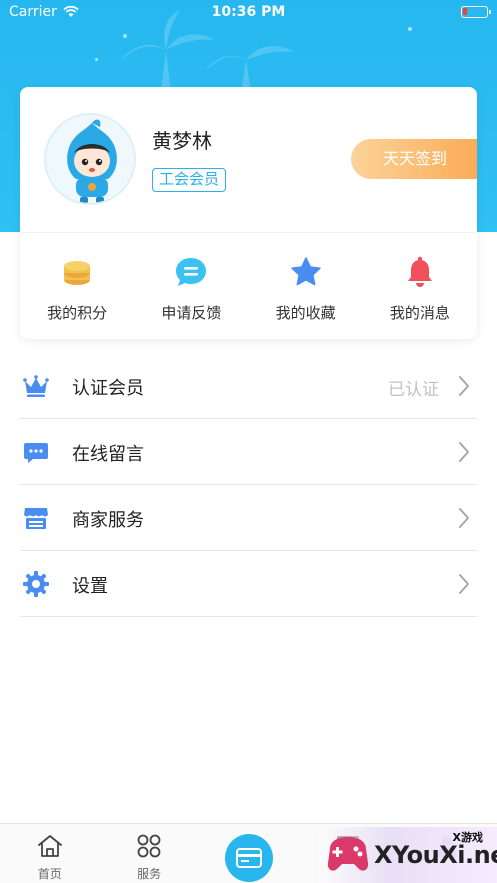 The width and height of the screenshot is (497, 883). I want to click on center-action-button, so click(248, 858).